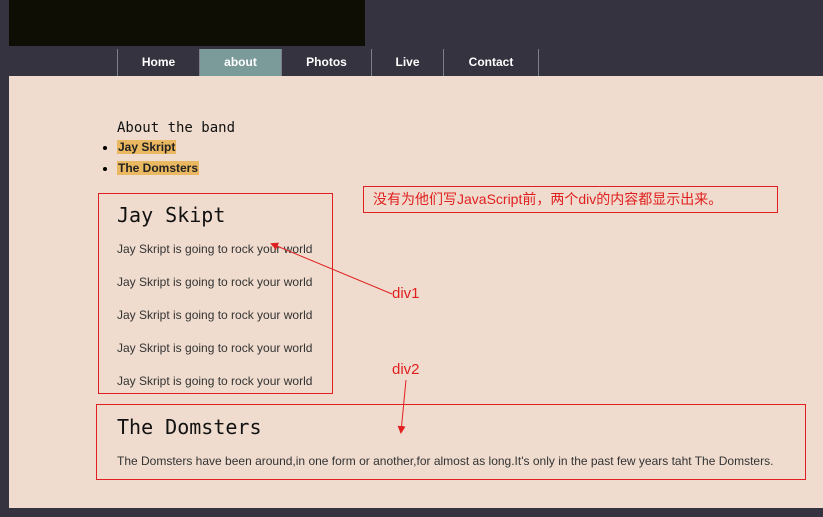  I want to click on div1-annotation-label: div1, so click(406, 293).